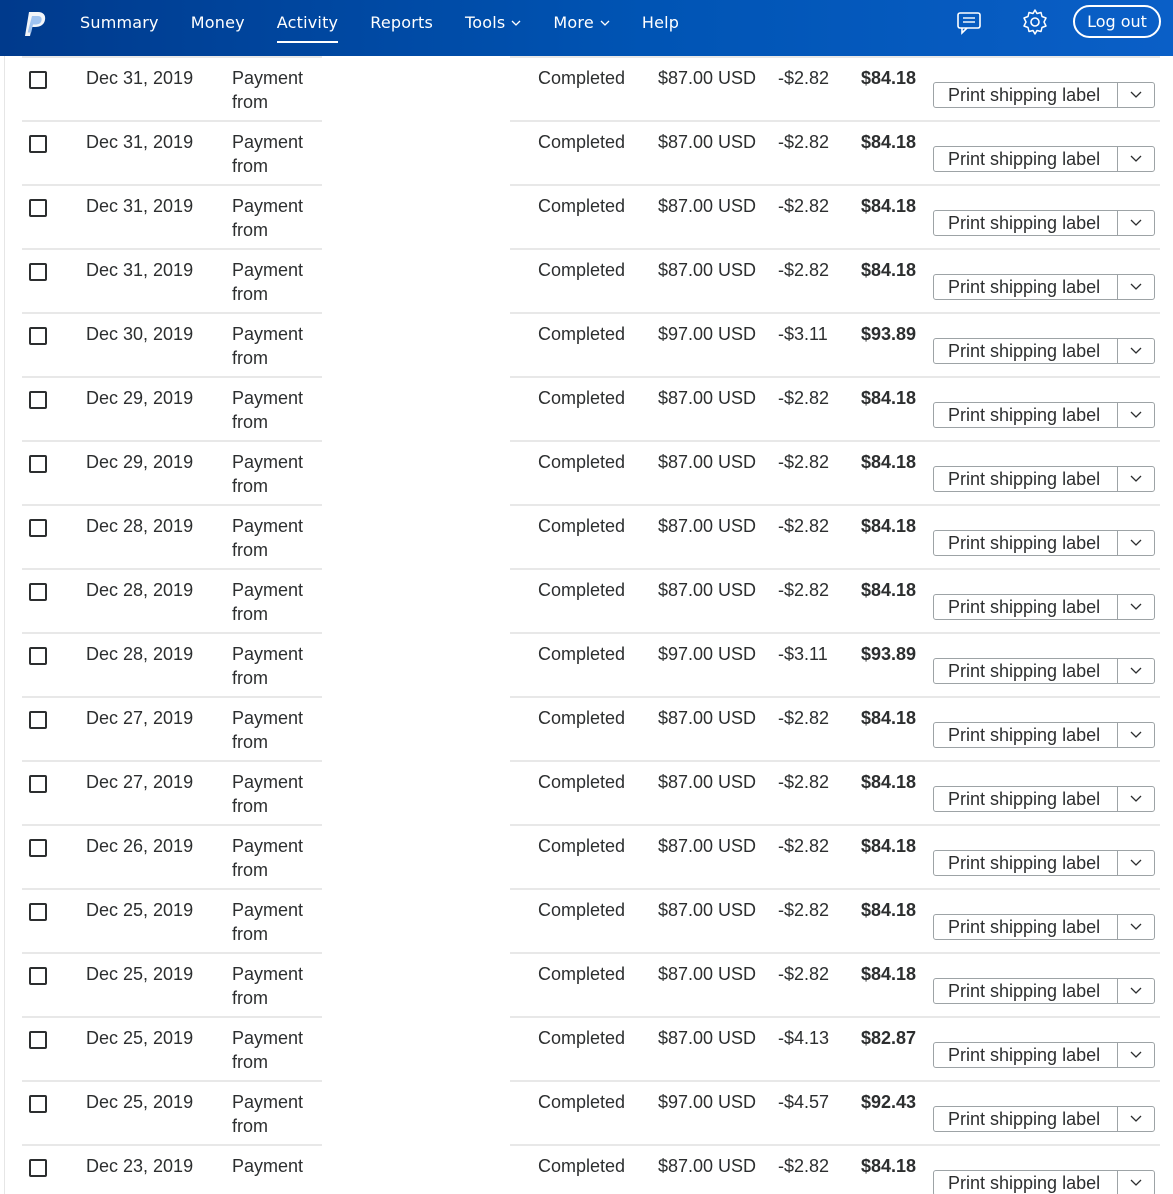  Describe the element at coordinates (35, 24) in the screenshot. I see `paypal-logo` at that location.